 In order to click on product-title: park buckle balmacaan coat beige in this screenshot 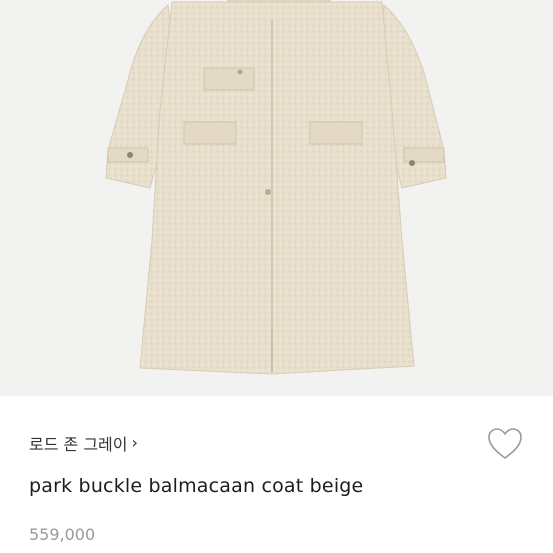, I will do `click(196, 486)`.